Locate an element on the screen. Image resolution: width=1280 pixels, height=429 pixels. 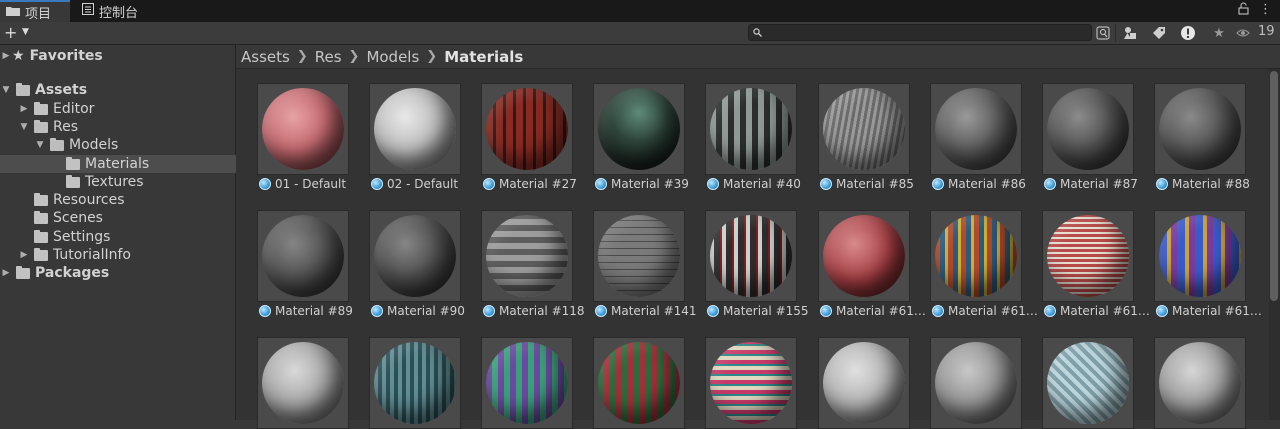
material-label: Material #89 is located at coordinates (315, 311).